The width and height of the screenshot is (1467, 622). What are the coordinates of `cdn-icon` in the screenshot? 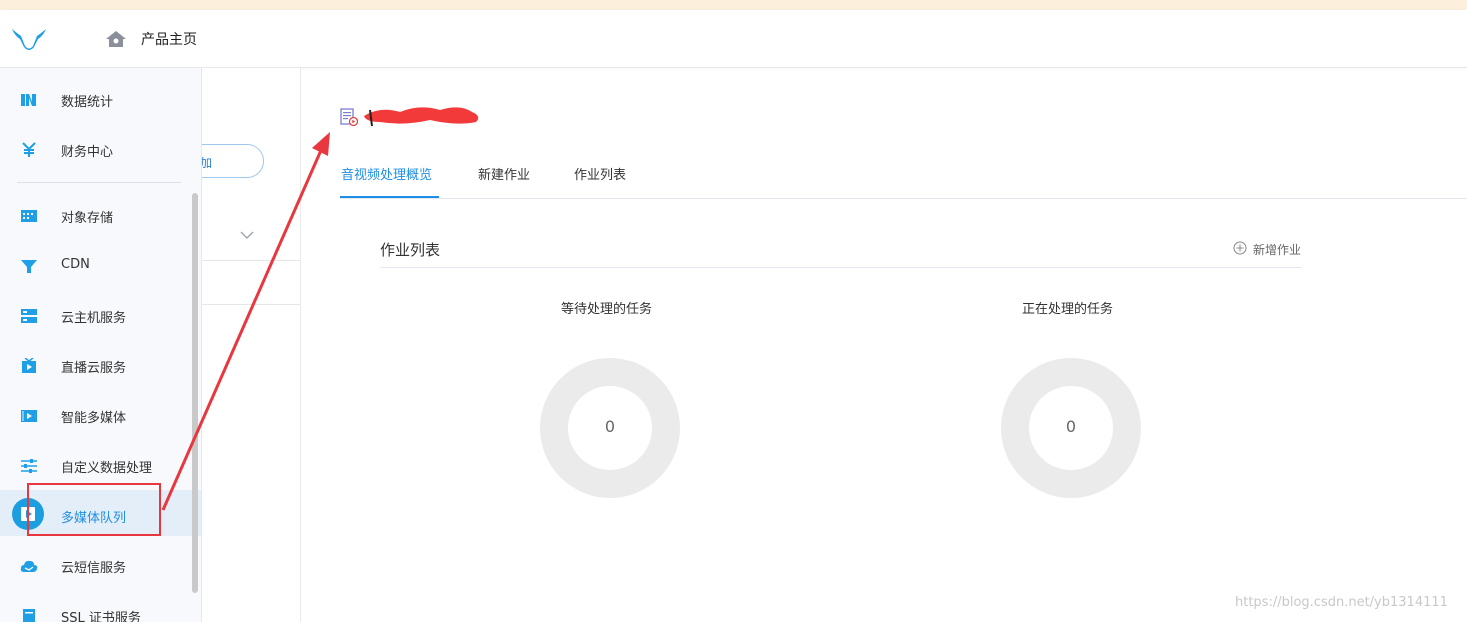 It's located at (29, 266).